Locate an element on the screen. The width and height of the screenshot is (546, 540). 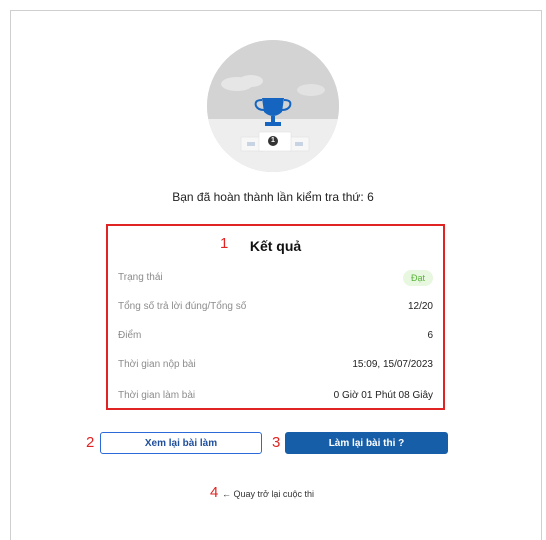
submit-time-value: 15:09, 15/07/2023 is located at coordinates (392, 364).